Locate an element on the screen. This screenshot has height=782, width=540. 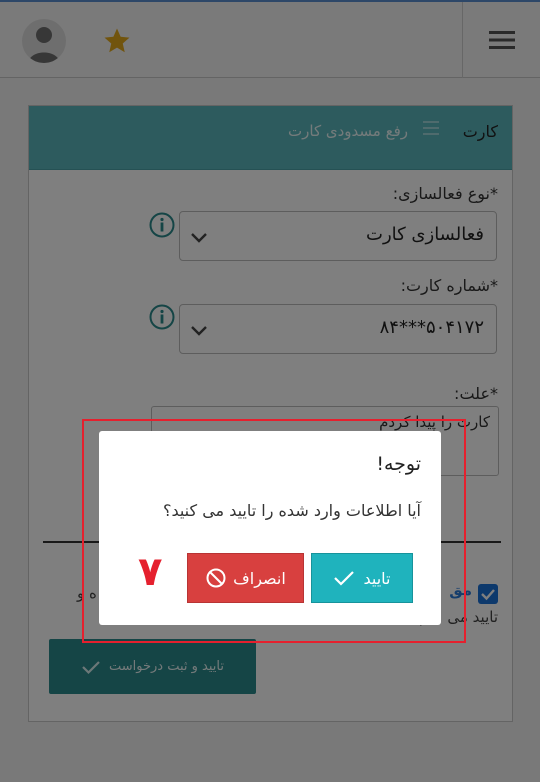
annotation-step-number: ۷ is located at coordinates (150, 572).